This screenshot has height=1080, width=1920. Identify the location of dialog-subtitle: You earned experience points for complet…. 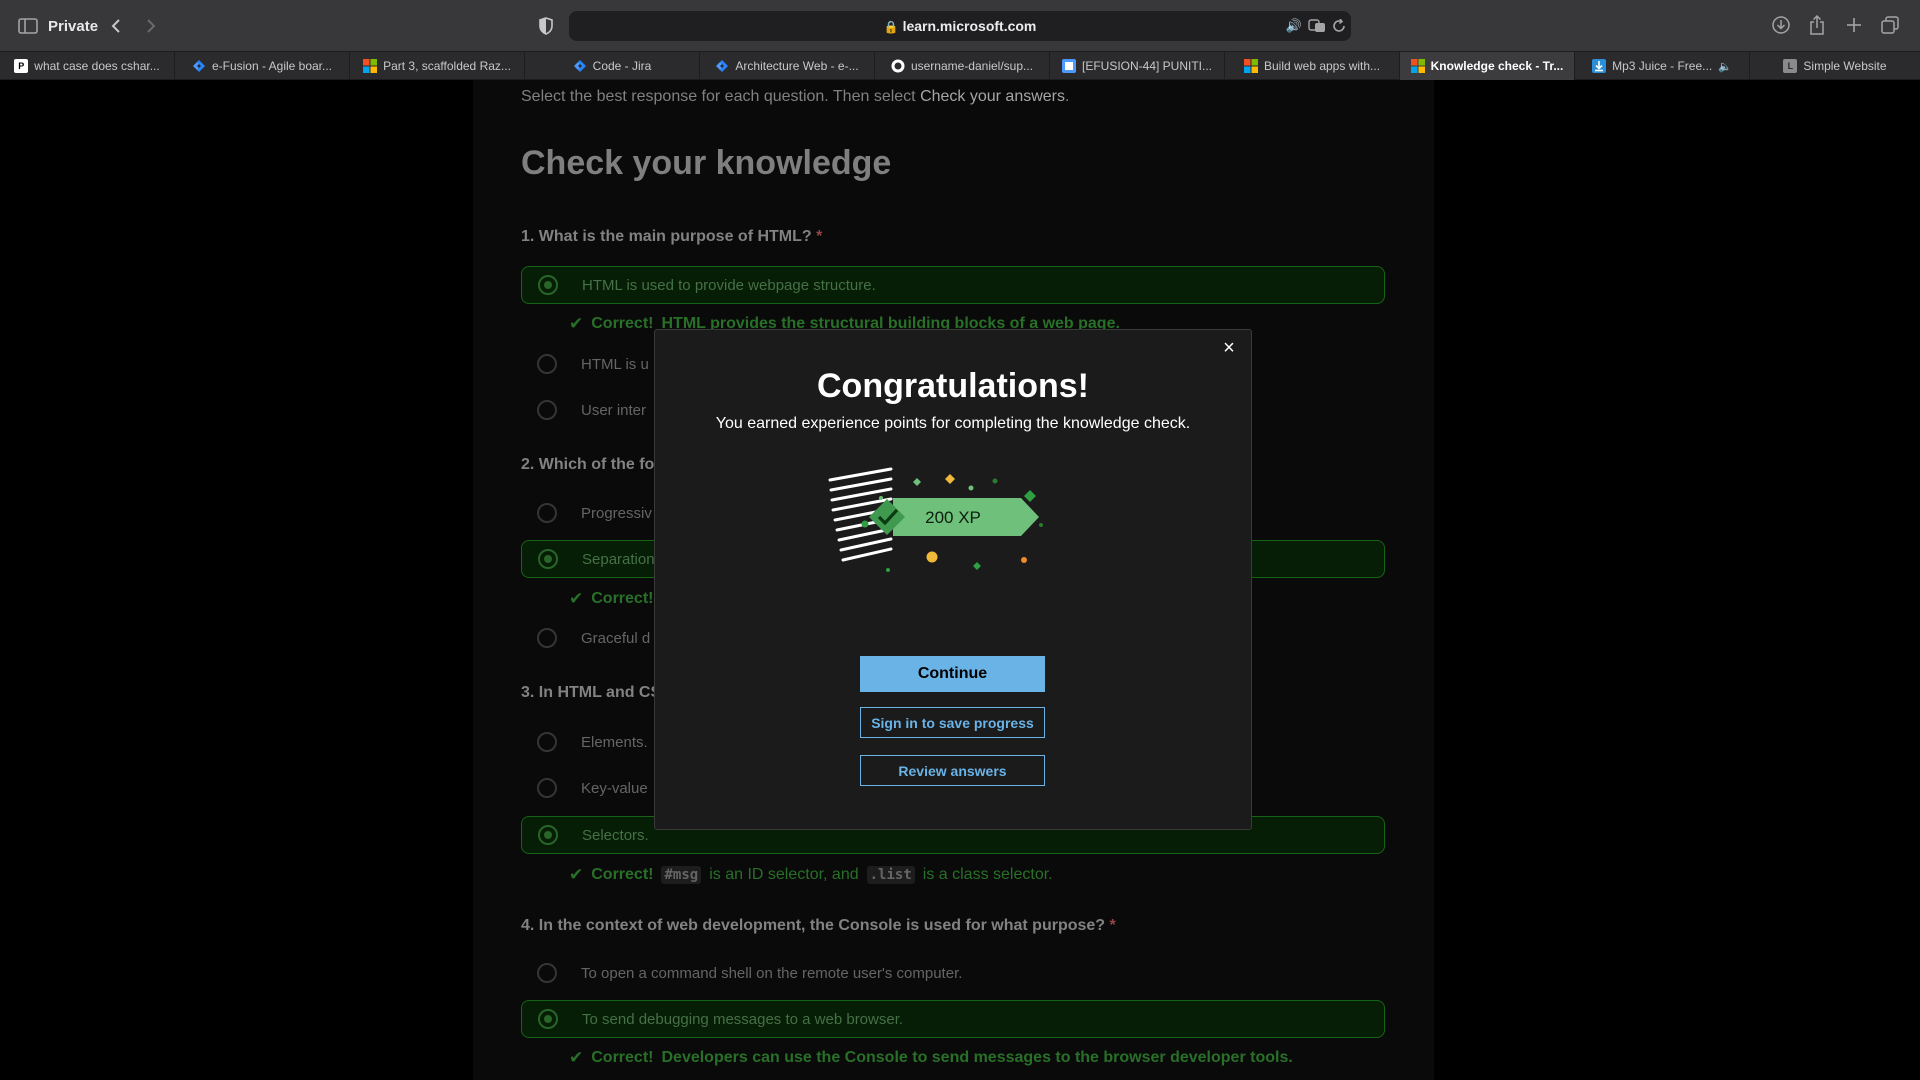
(953, 423).